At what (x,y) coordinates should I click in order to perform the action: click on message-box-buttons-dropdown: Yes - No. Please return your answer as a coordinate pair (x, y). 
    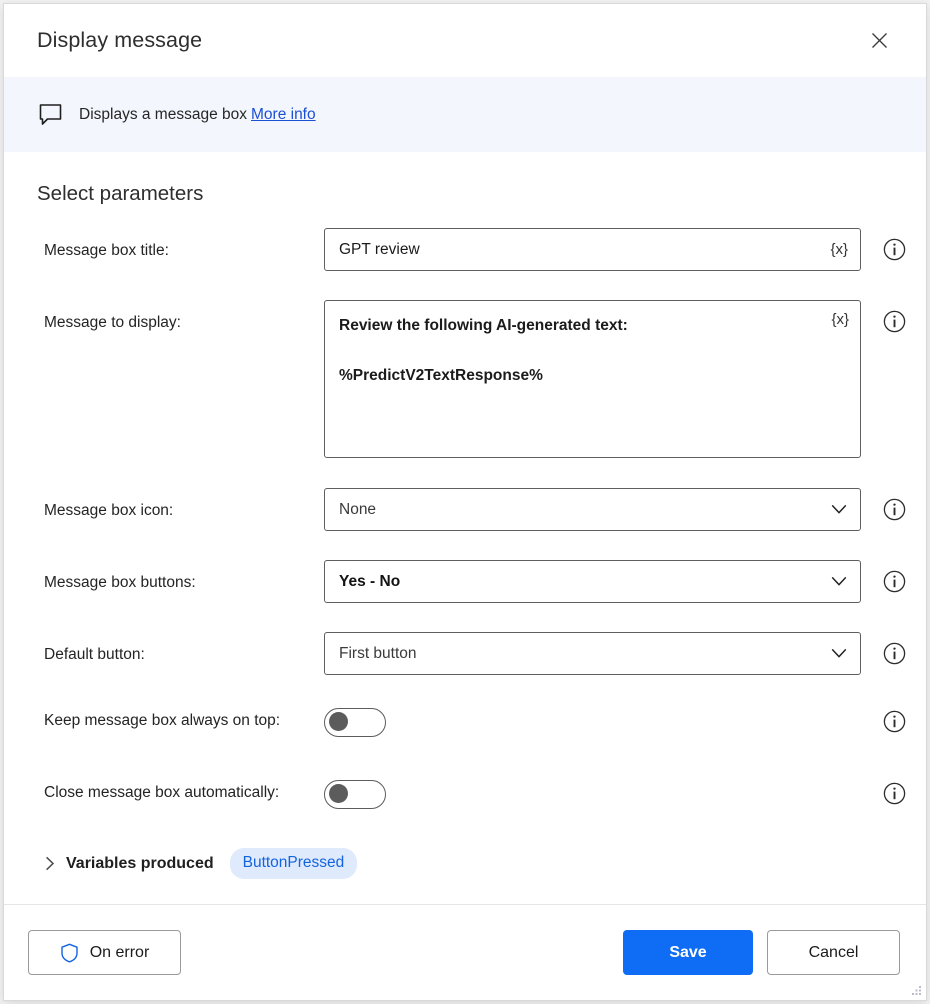
    Looking at the image, I should click on (592, 581).